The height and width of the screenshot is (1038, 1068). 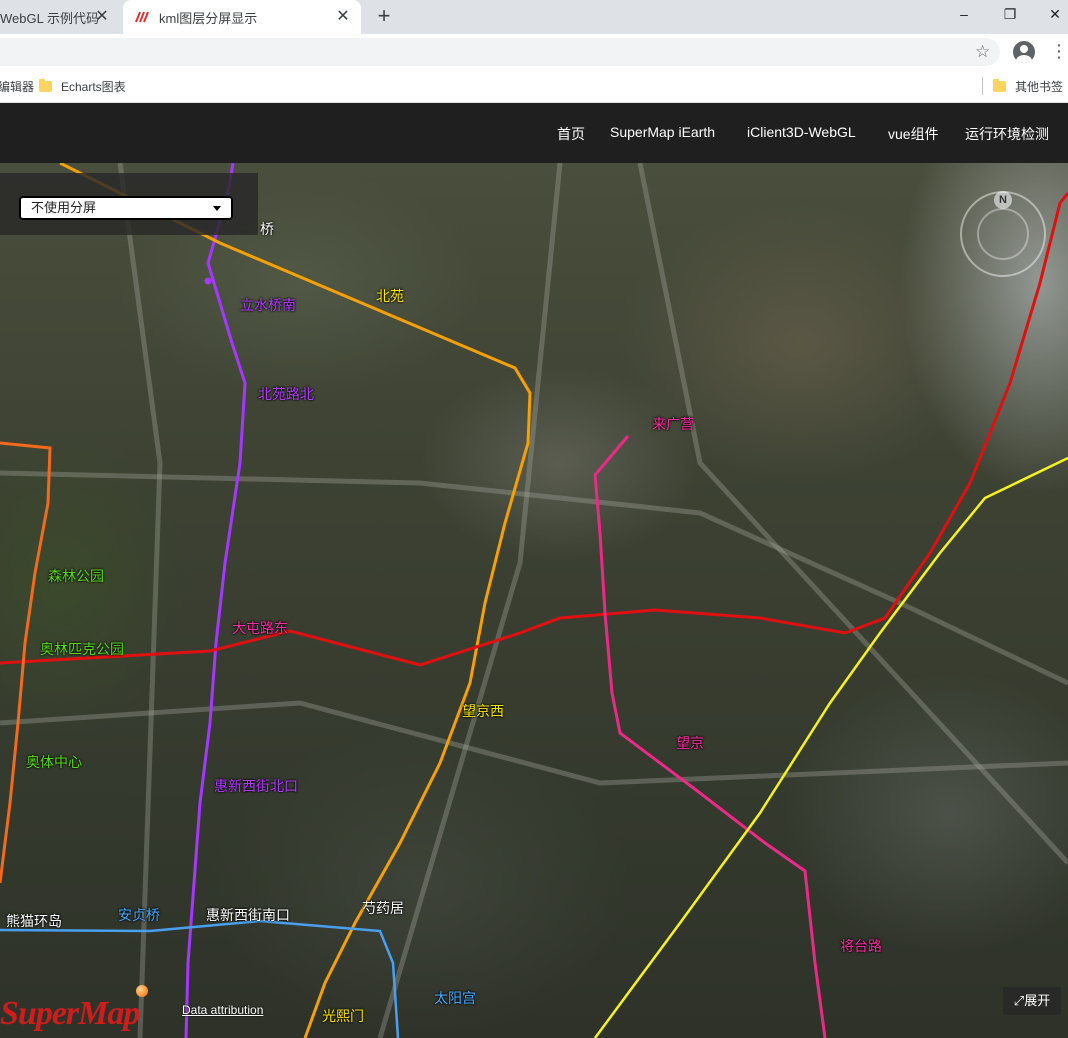 I want to click on nav-iclient3d-webgl: iClient3D-WebGL, so click(x=801, y=132).